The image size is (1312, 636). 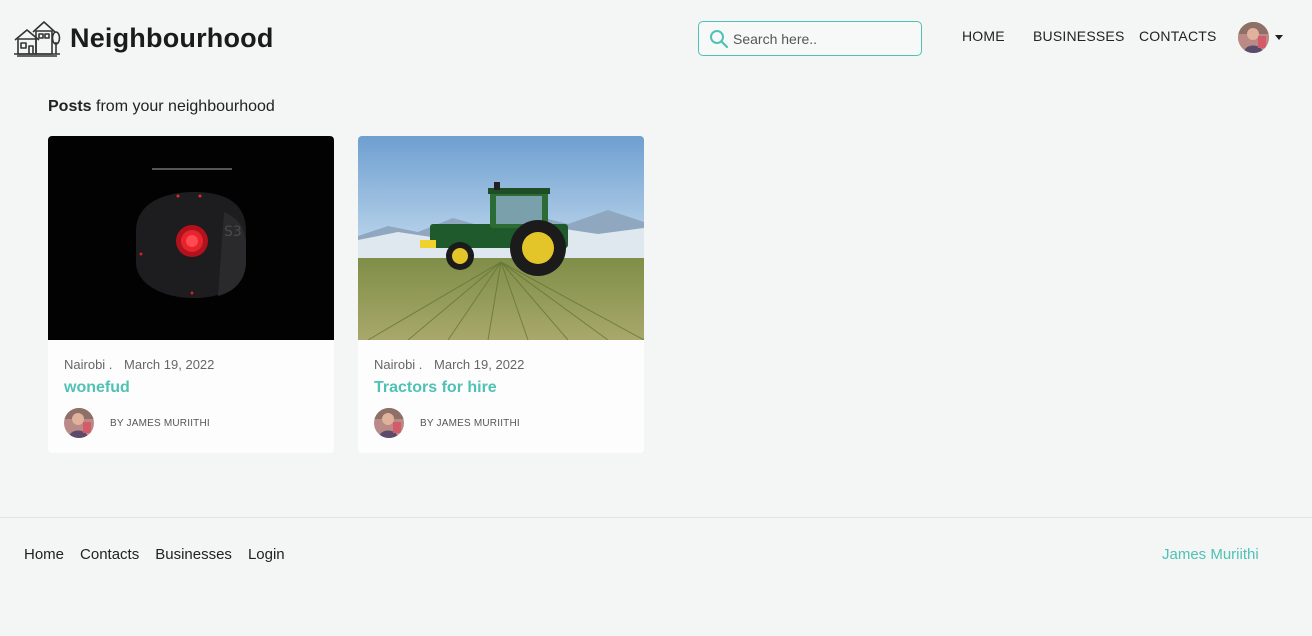 I want to click on search-icon, so click(x=719, y=38).